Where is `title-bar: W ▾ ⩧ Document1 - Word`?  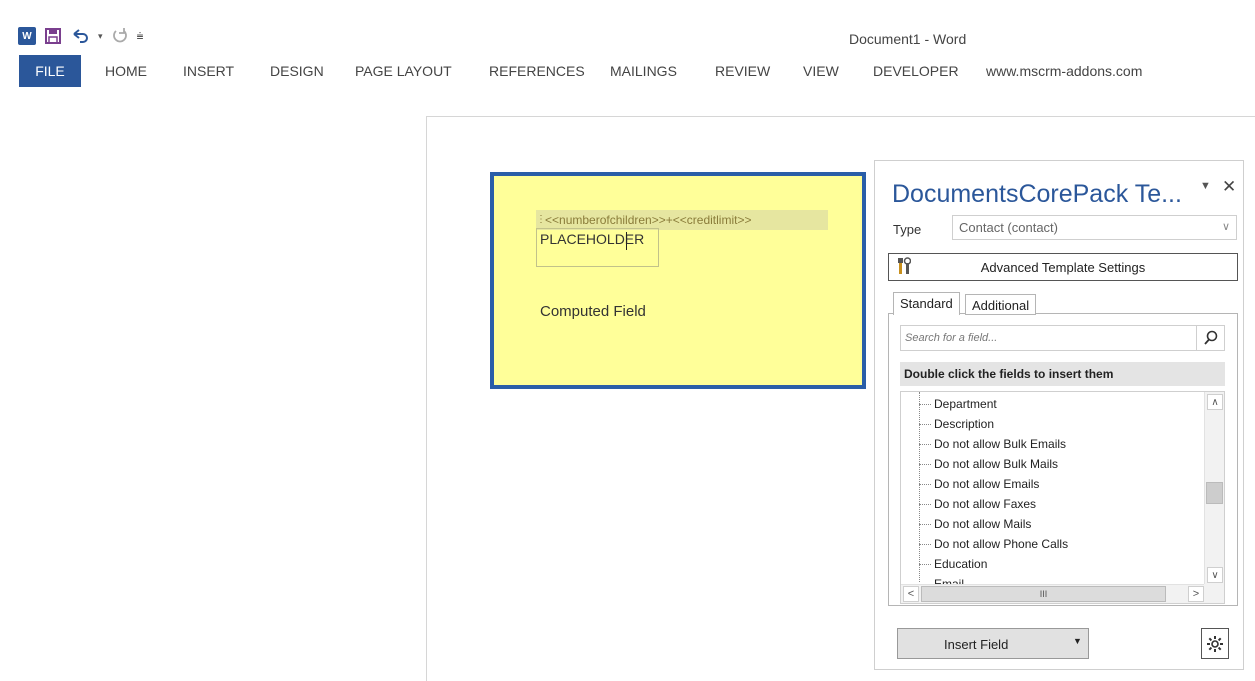
title-bar: W ▾ ⩧ Document1 - Word is located at coordinates (627, 29).